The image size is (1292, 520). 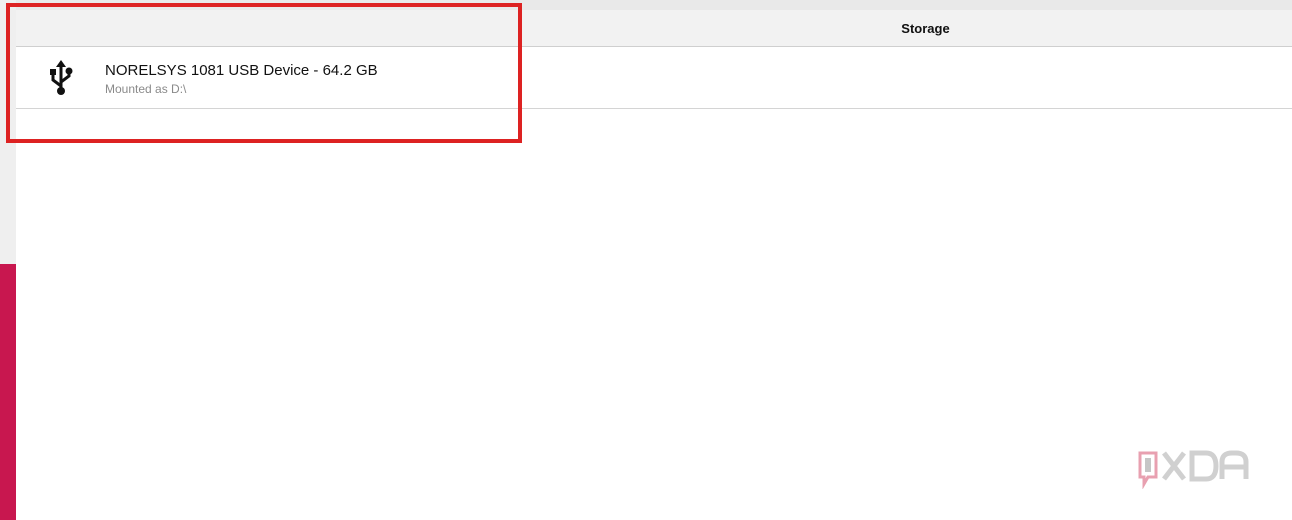 What do you see at coordinates (8, 392) in the screenshot?
I see `accent-bar` at bounding box center [8, 392].